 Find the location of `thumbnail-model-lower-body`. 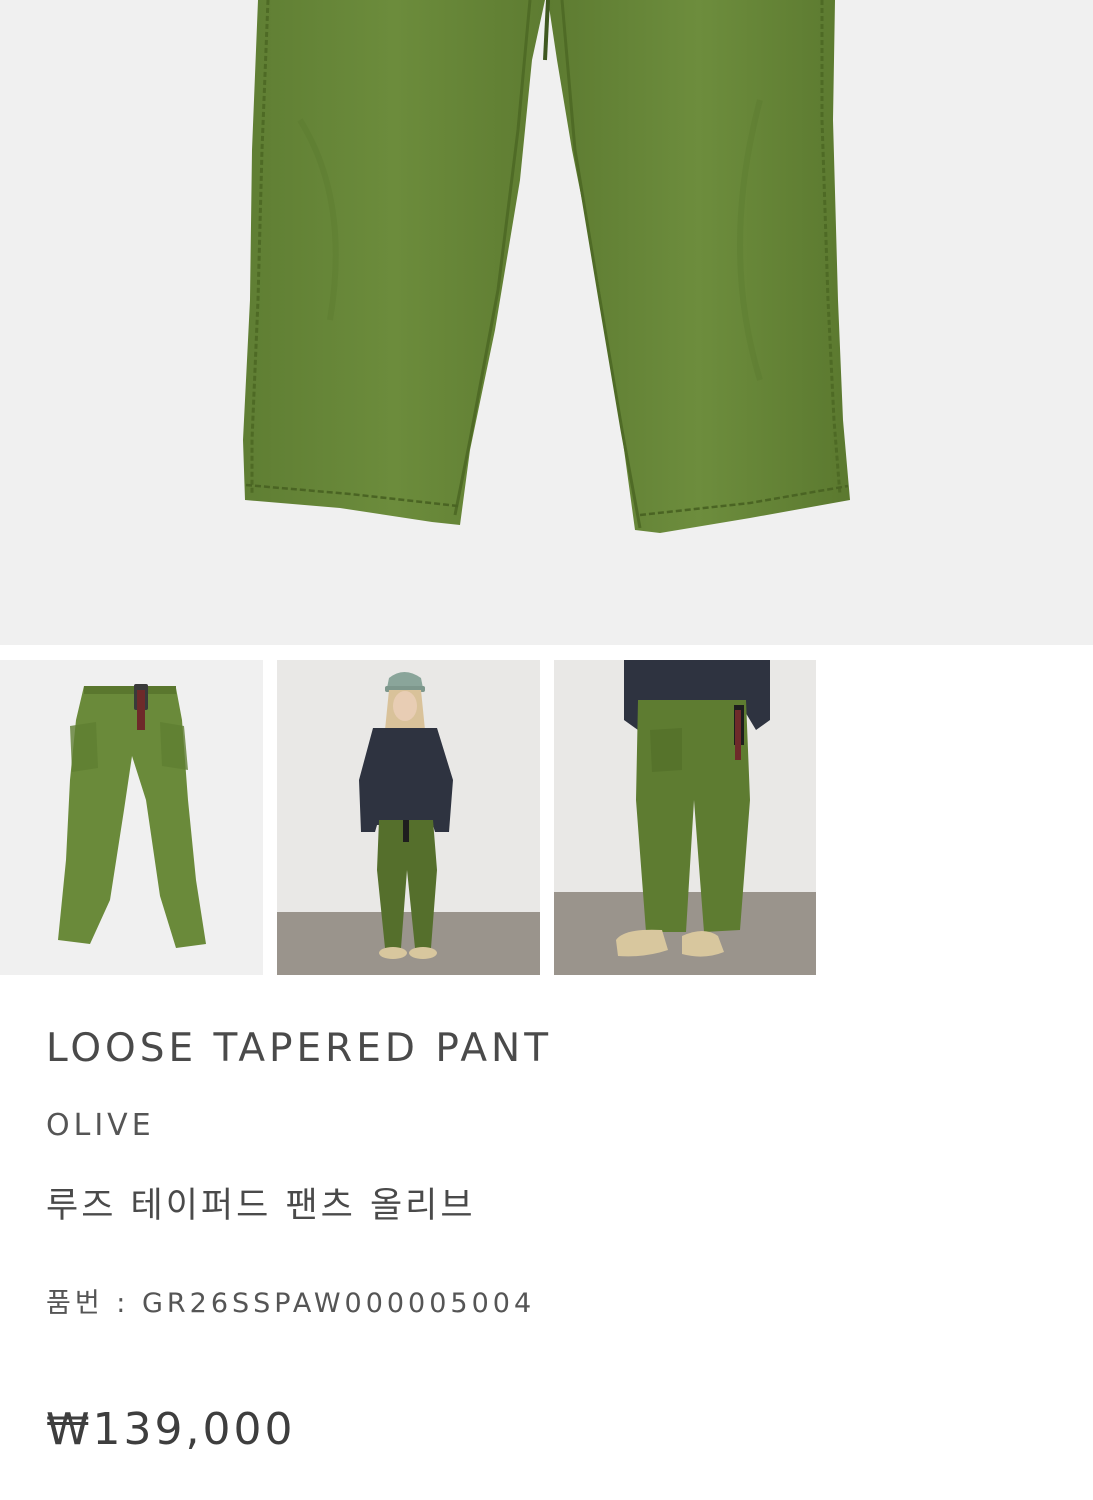

thumbnail-model-lower-body is located at coordinates (685, 817).